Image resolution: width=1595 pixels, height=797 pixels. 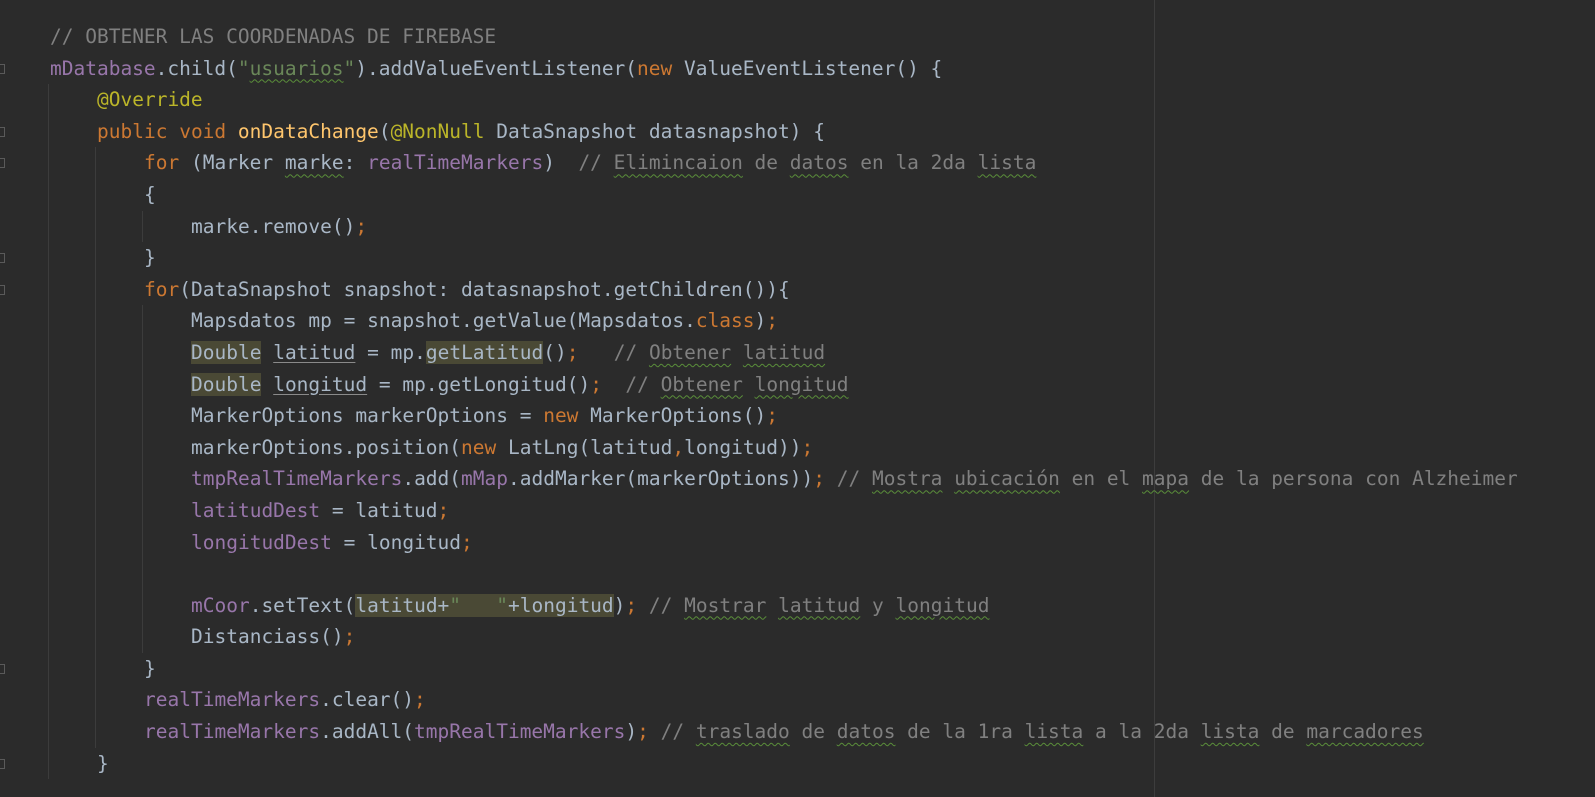 What do you see at coordinates (496, 68) in the screenshot?
I see `code-token-def: ).addValueEventListener(` at bounding box center [496, 68].